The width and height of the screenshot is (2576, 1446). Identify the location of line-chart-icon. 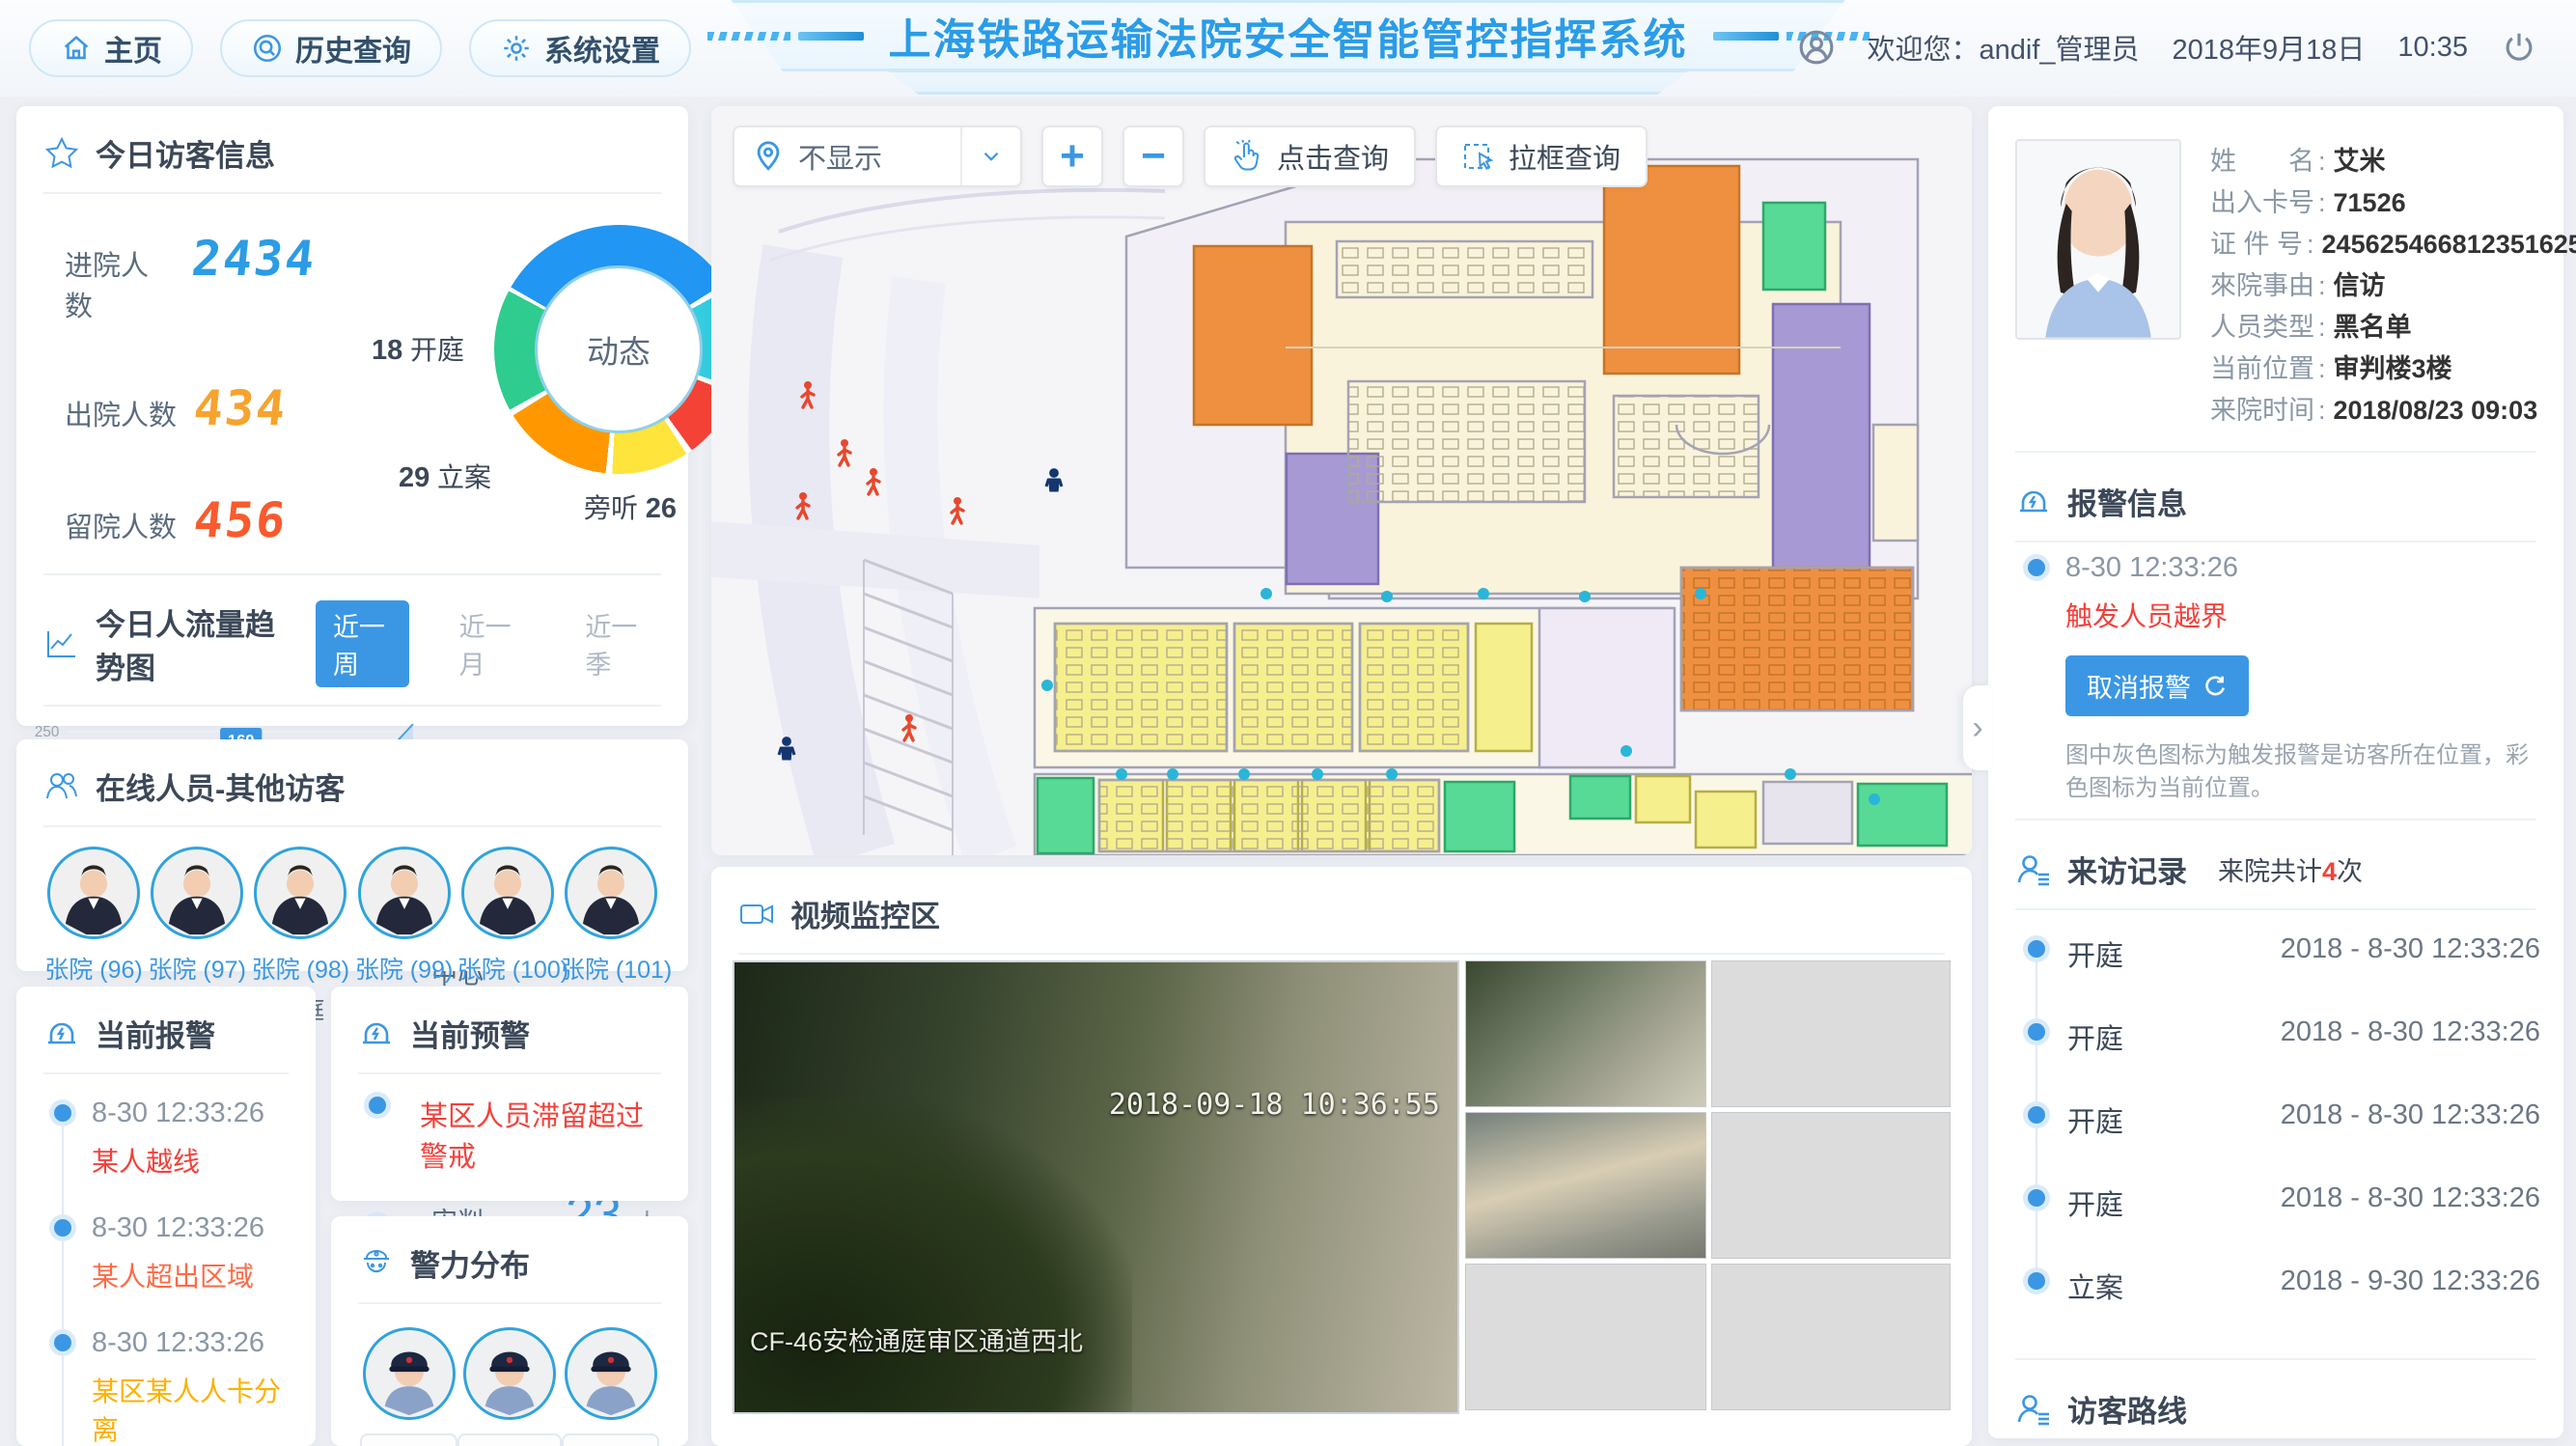
(61, 644).